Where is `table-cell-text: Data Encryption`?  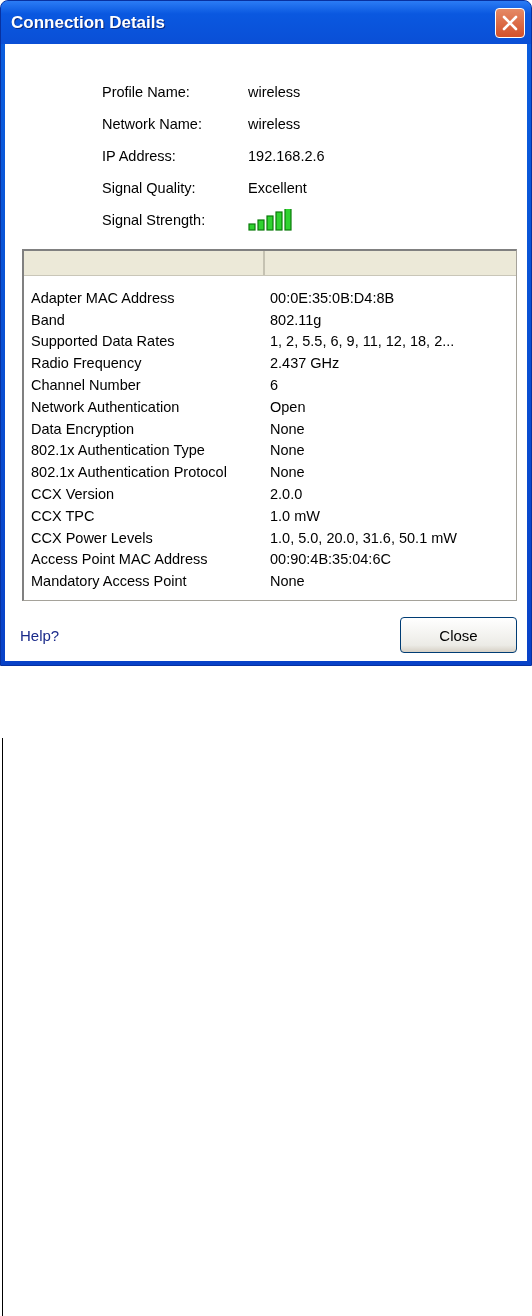
table-cell-text: Data Encryption is located at coordinates (83, 428).